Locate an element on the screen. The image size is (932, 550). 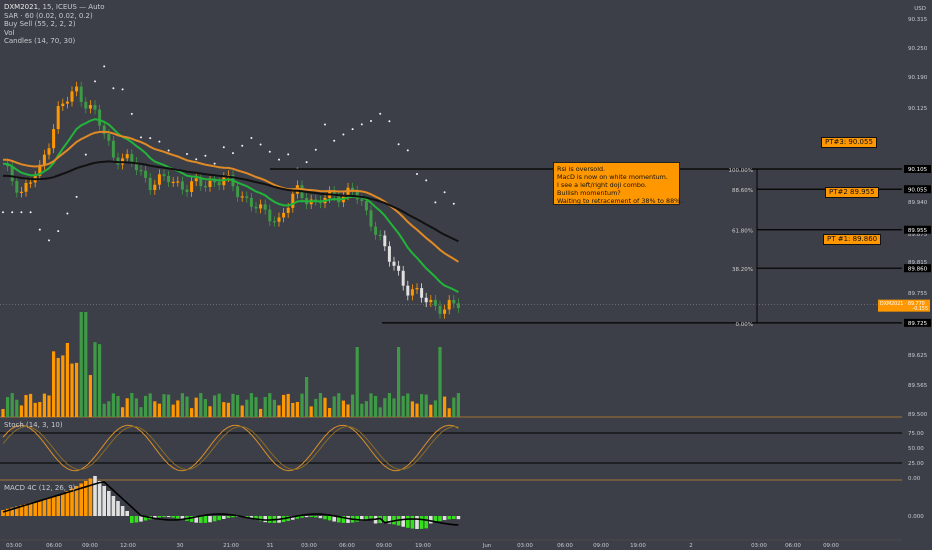
price-target-2: PT#2 89.955 is located at coordinates (852, 192).